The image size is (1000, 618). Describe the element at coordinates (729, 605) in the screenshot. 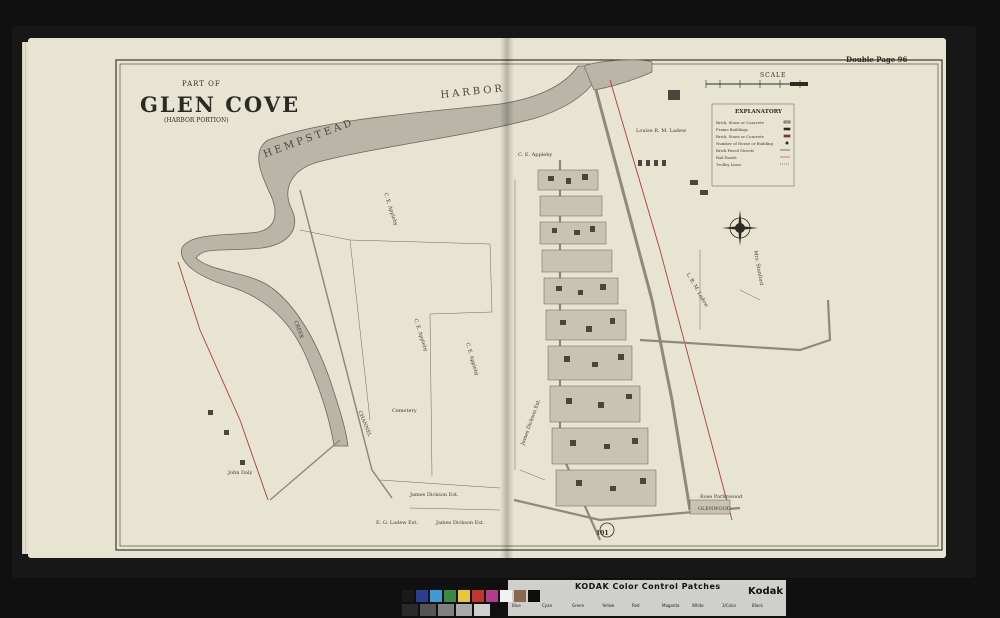

I see `patch-label: 3/Color` at that location.